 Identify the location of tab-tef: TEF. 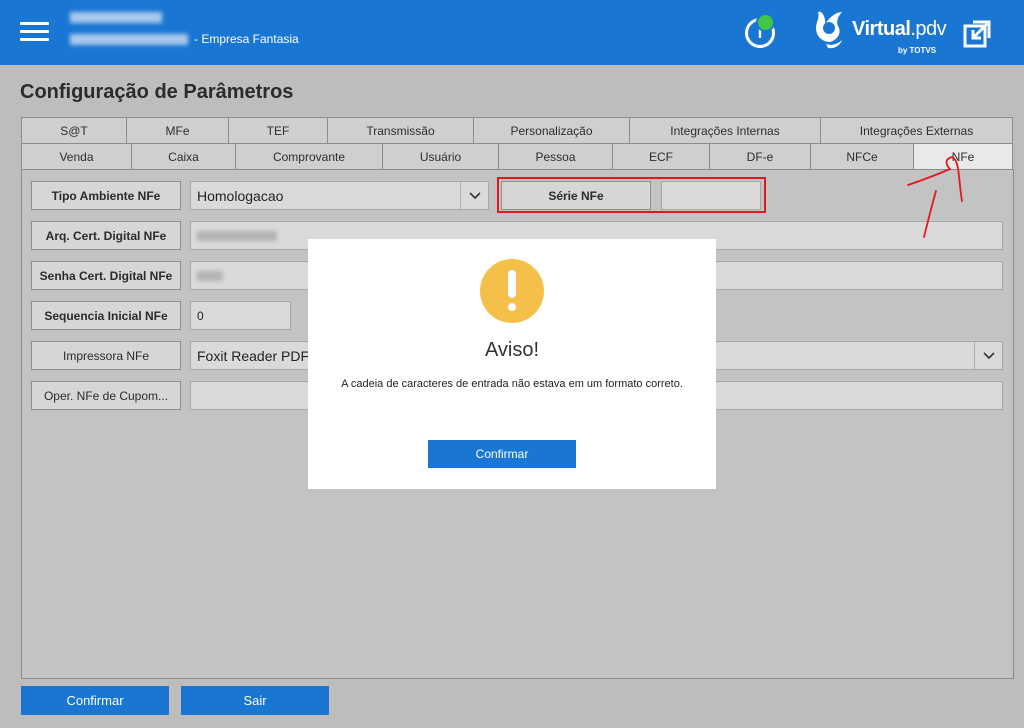
(278, 130).